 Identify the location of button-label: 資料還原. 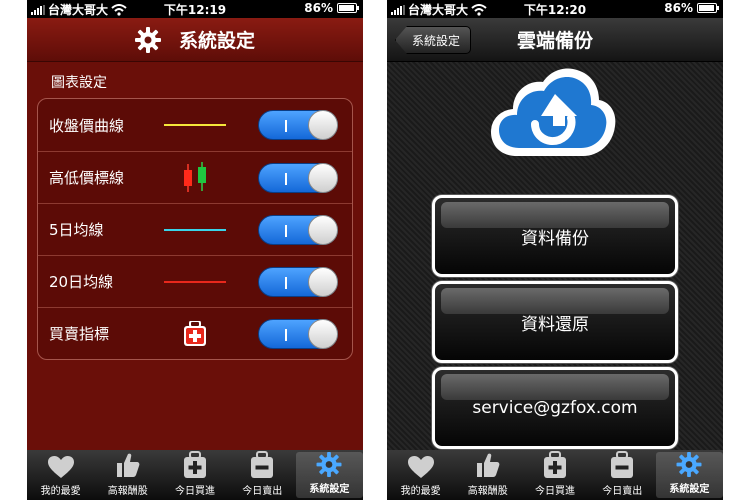
(555, 324).